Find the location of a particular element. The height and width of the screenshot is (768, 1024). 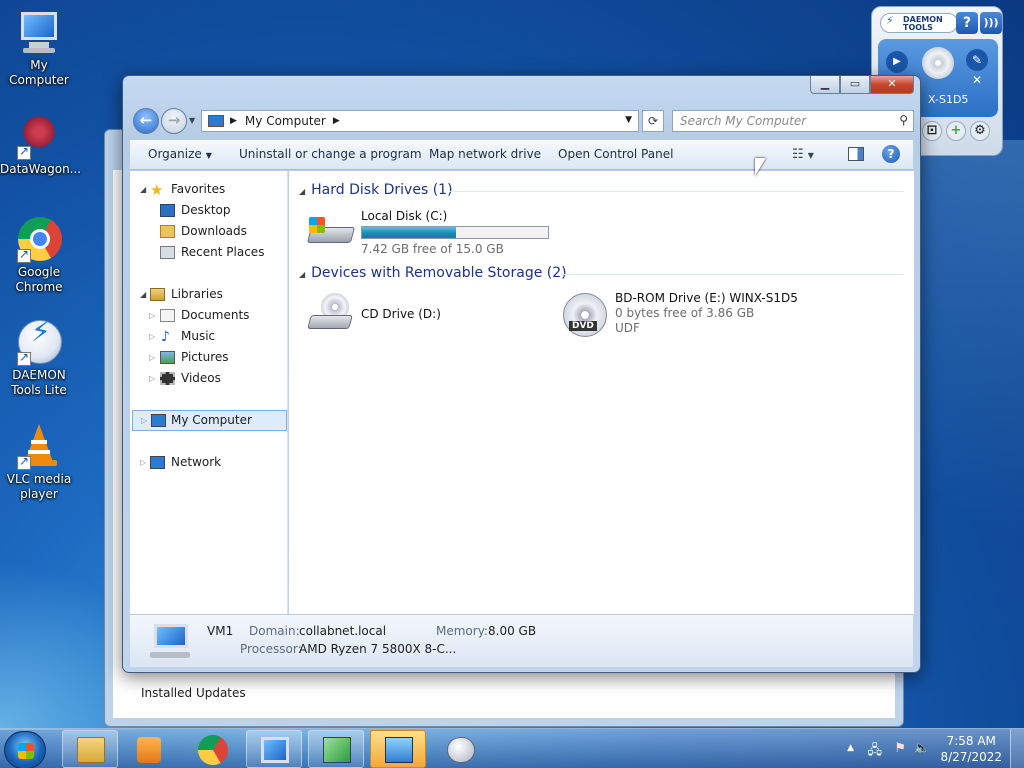

taskbar-remote-desktop is located at coordinates (274, 749).